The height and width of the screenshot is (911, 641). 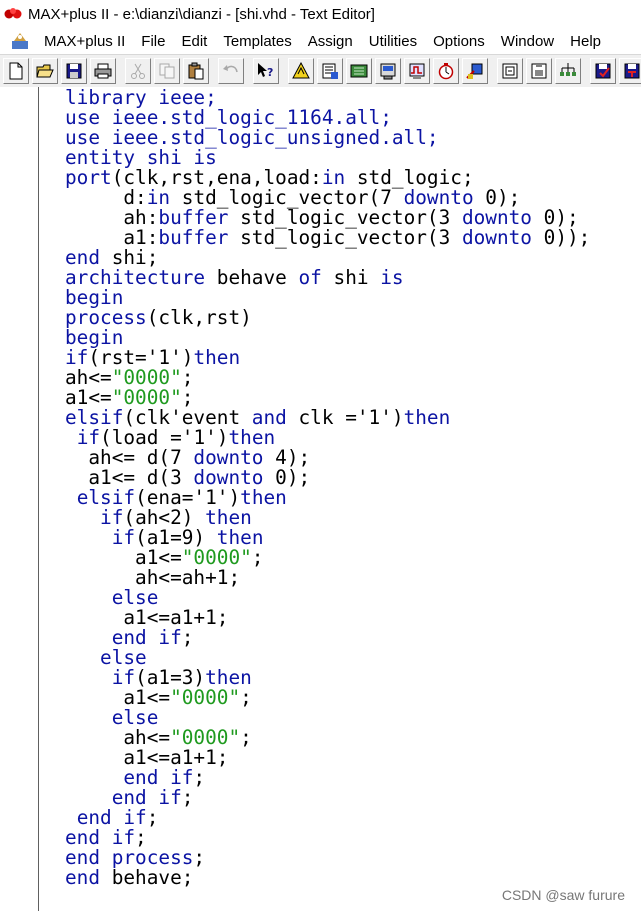 What do you see at coordinates (327, 858) in the screenshot?
I see `code-line: end process;` at bounding box center [327, 858].